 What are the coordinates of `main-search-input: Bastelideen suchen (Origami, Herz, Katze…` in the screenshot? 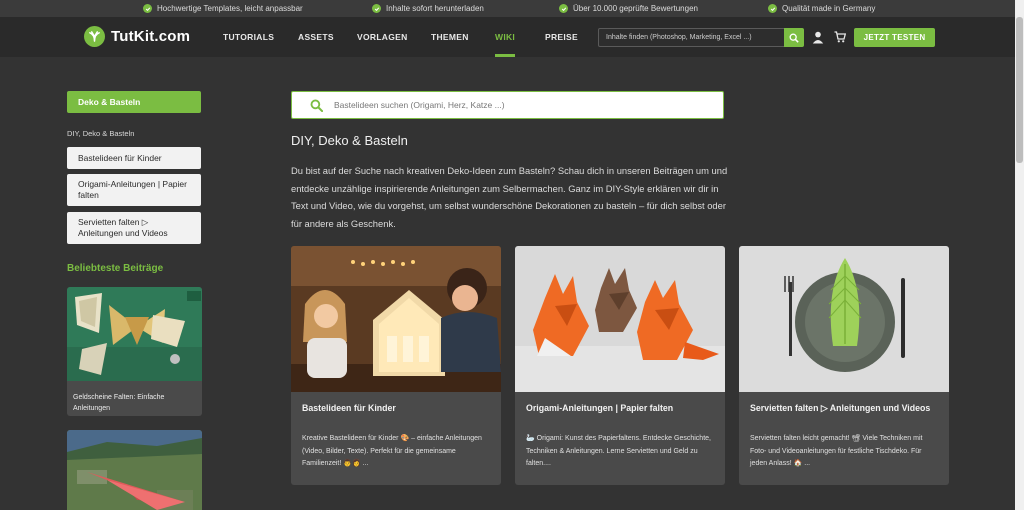 It's located at (507, 105).